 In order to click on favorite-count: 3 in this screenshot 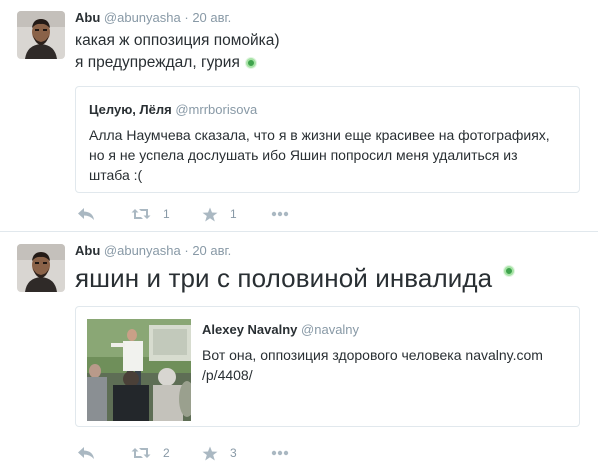, I will do `click(233, 453)`.